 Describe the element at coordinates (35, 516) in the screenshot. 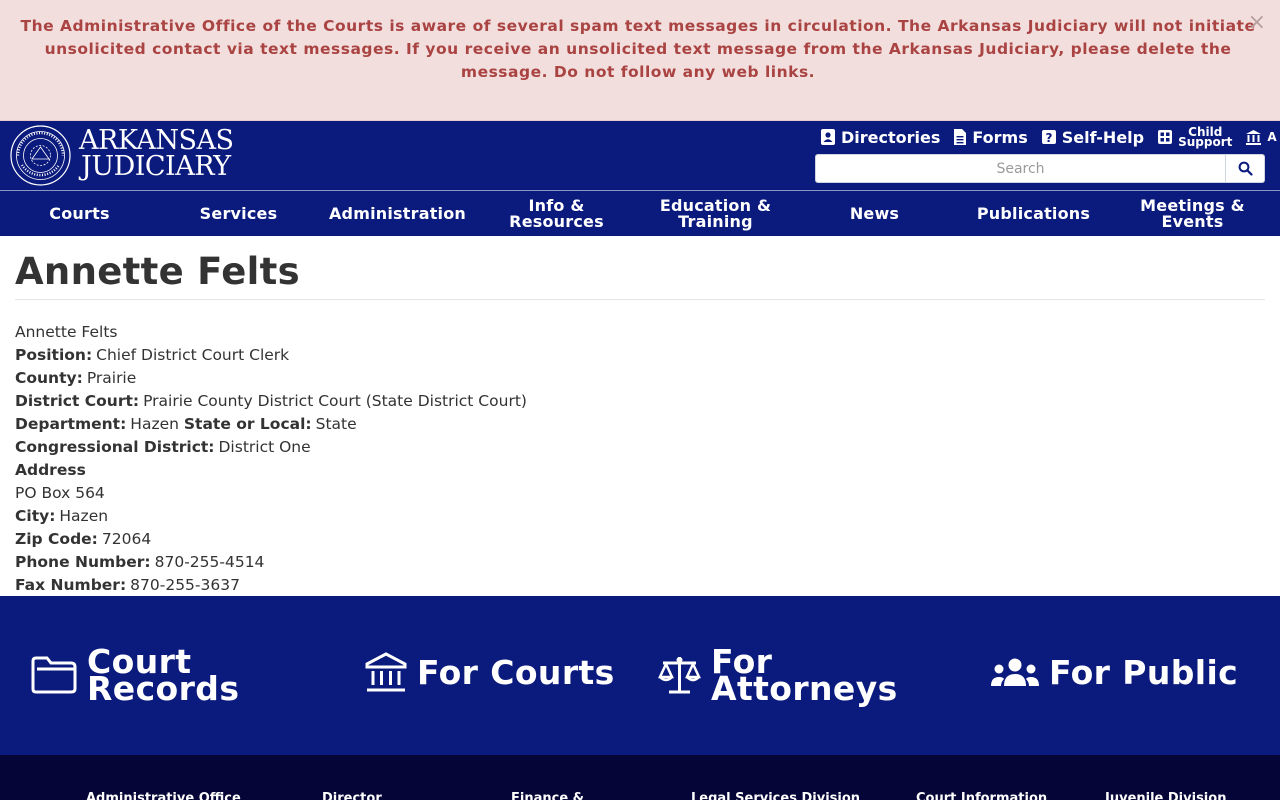

I see `city-label: City:` at that location.